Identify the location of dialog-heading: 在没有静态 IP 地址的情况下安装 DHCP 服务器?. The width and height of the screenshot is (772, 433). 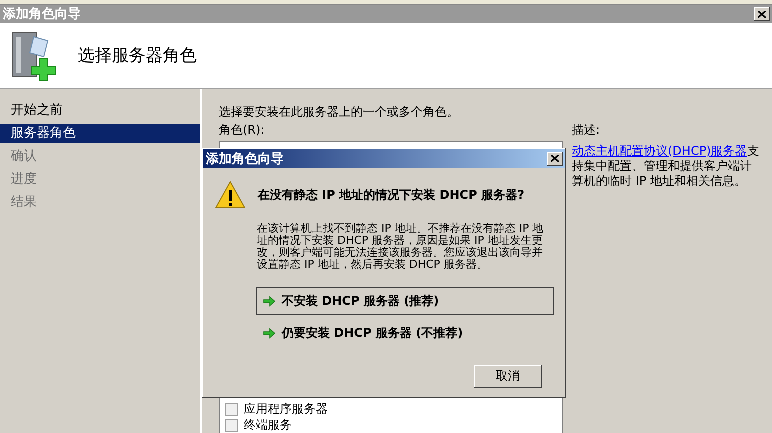
(391, 195).